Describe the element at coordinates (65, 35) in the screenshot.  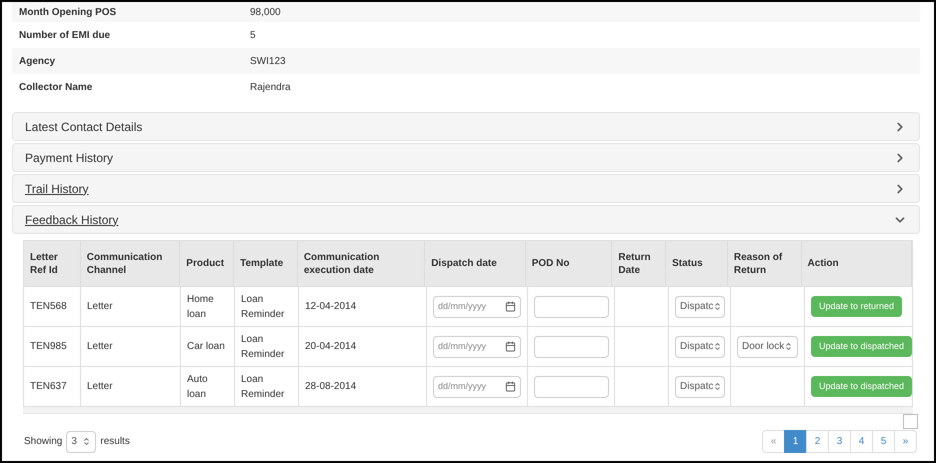
I see `detail-label: Number of EMI due` at that location.